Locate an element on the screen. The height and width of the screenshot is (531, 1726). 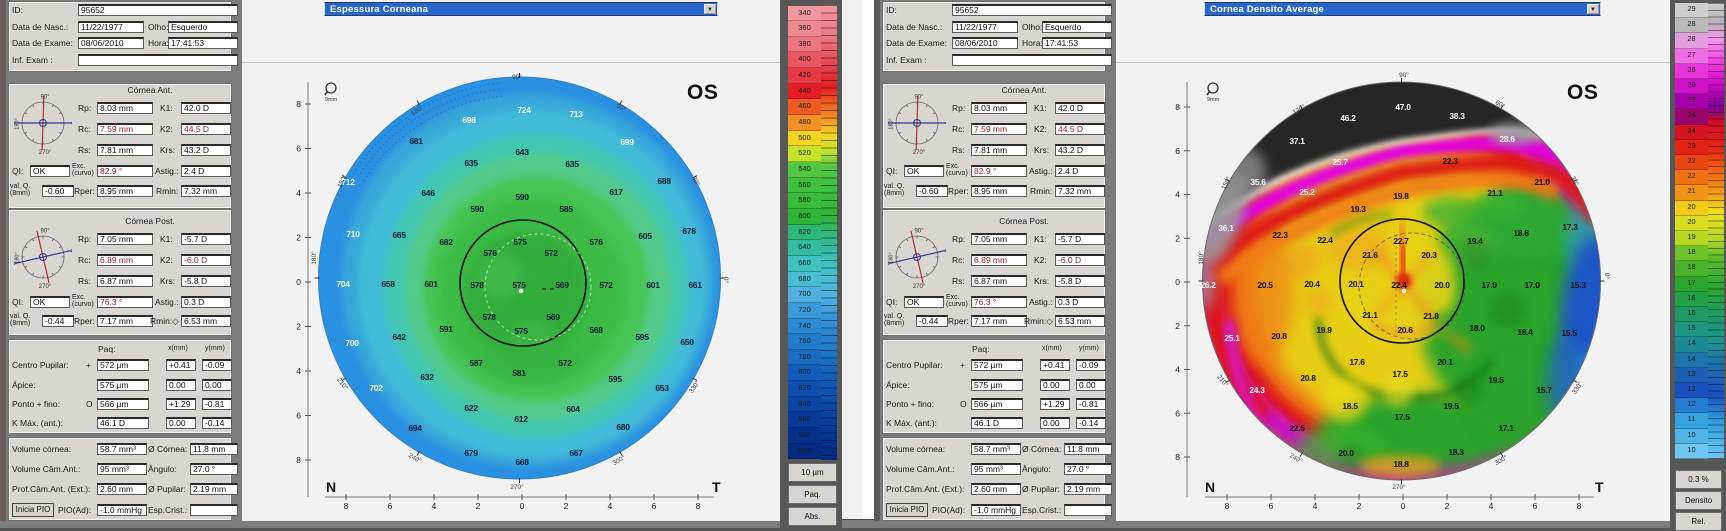
svg-text: 642 is located at coordinates (399, 337).